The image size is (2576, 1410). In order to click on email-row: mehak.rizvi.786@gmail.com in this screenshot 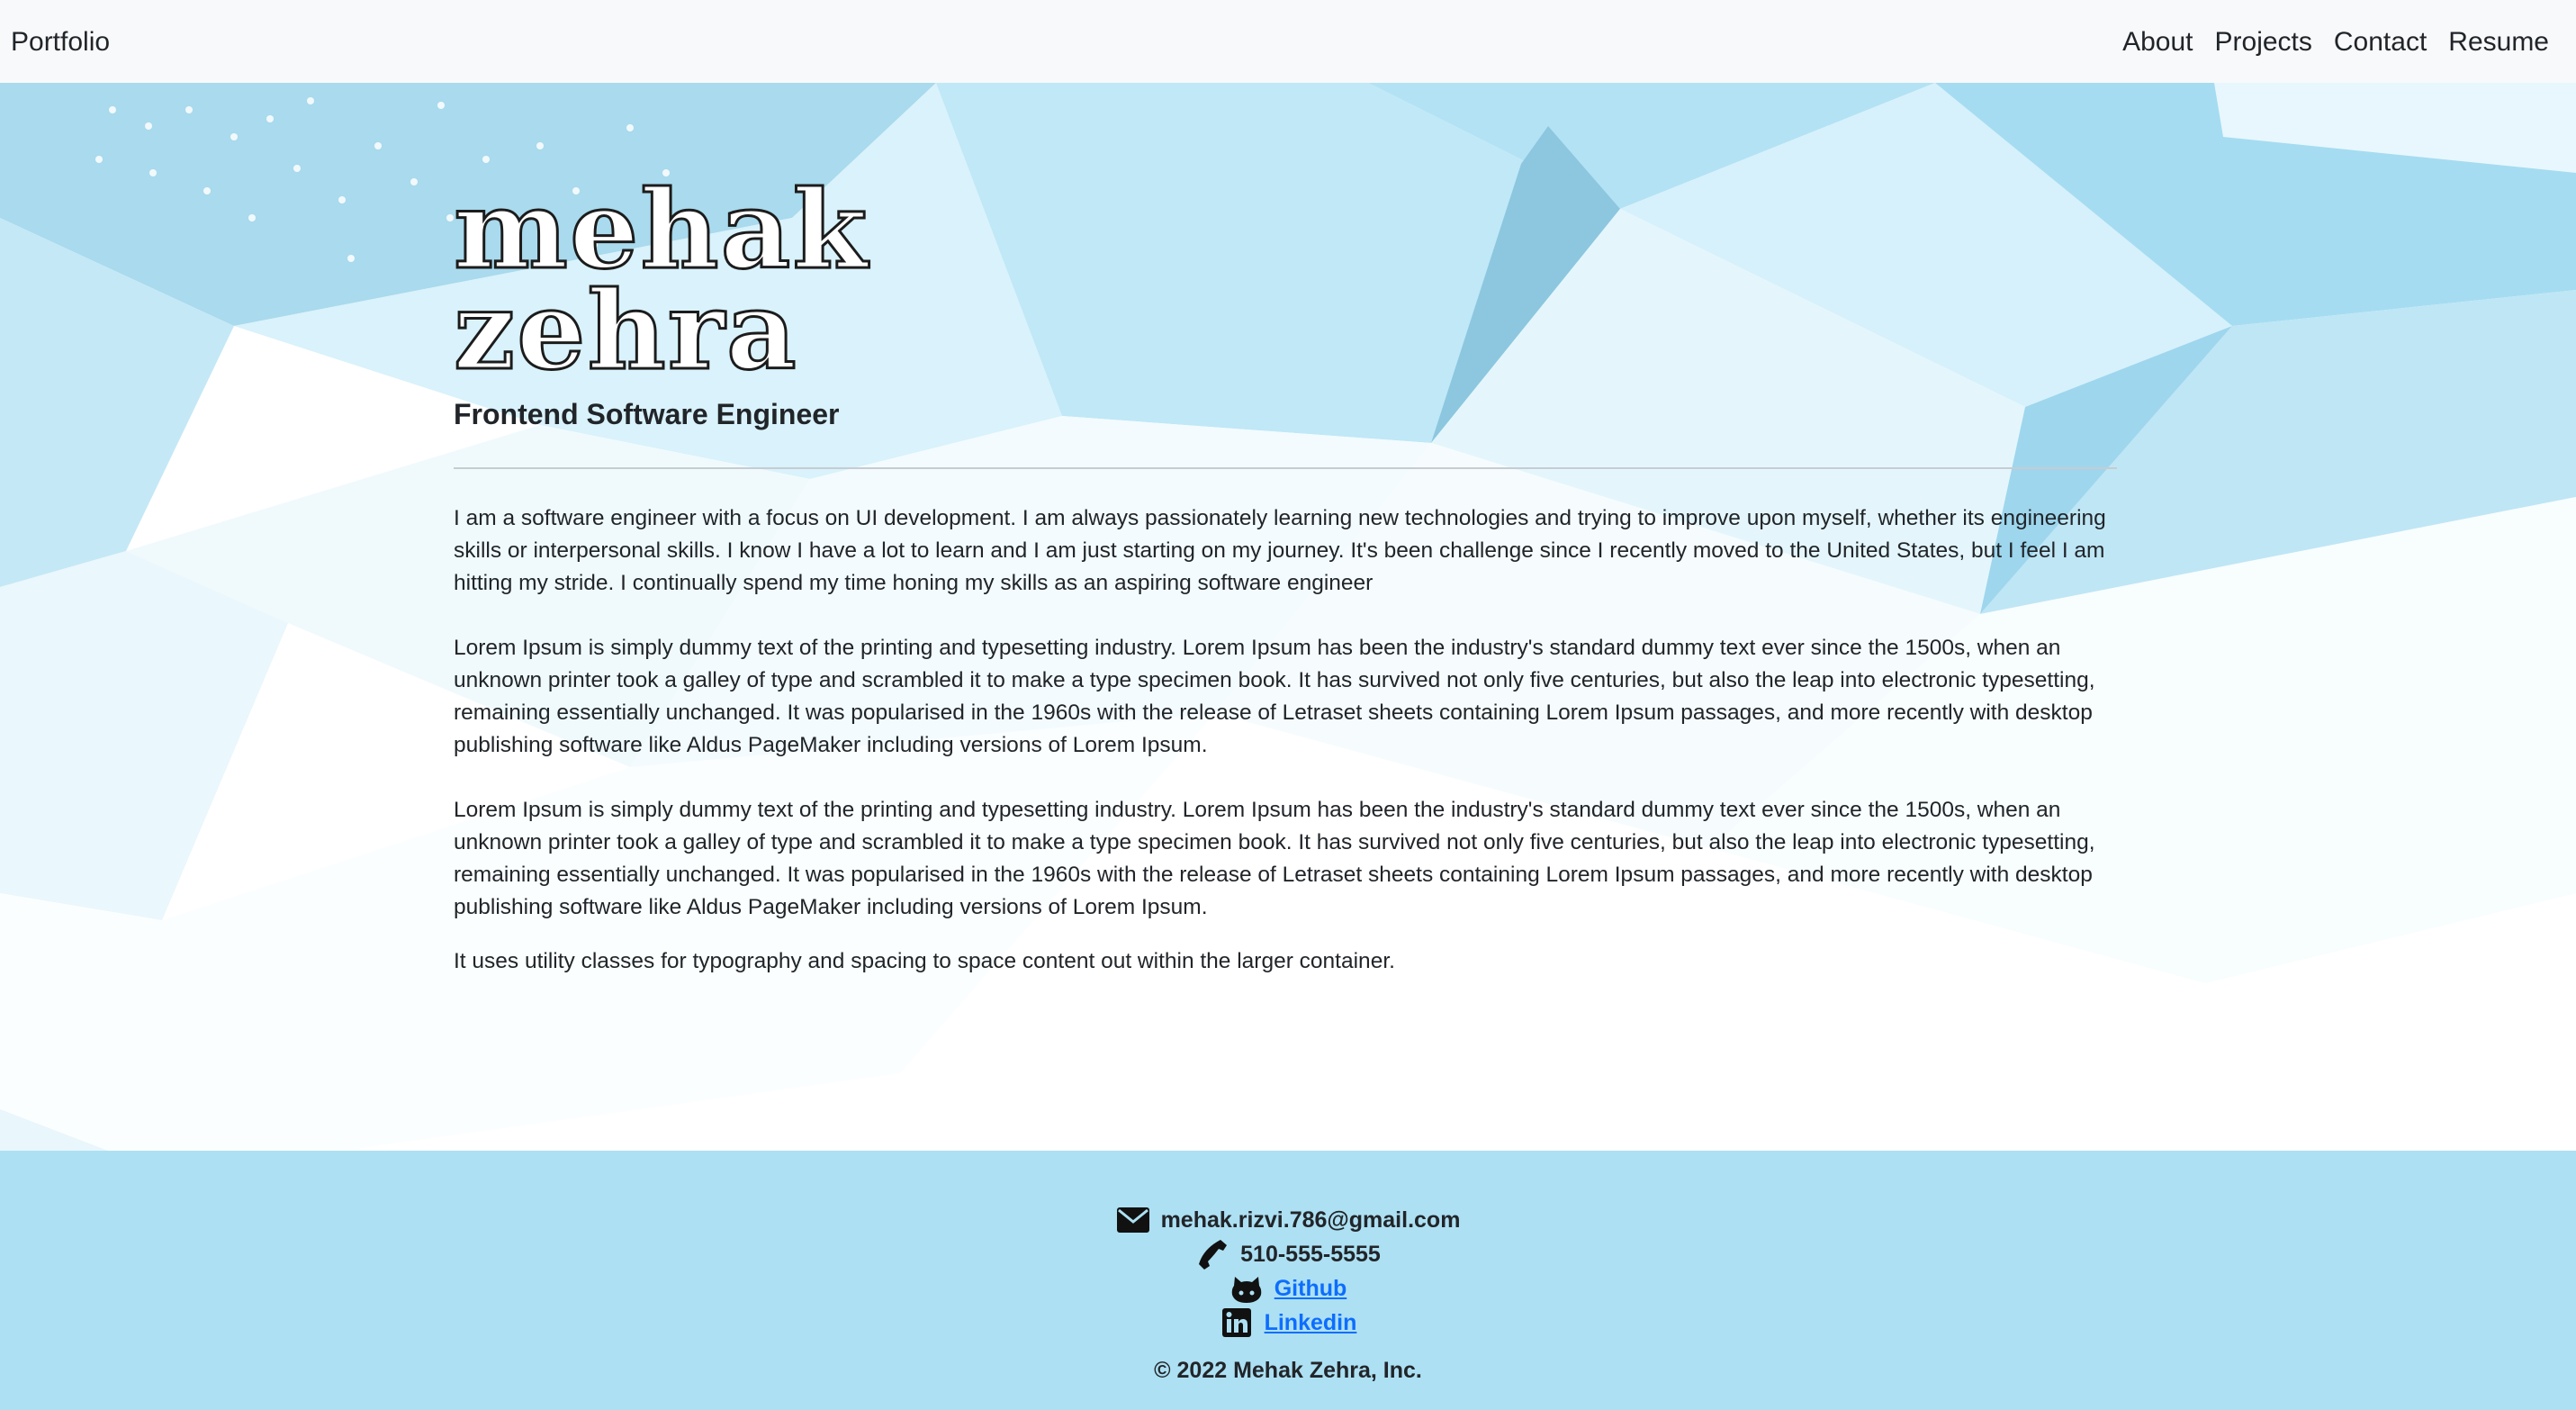, I will do `click(1288, 1220)`.